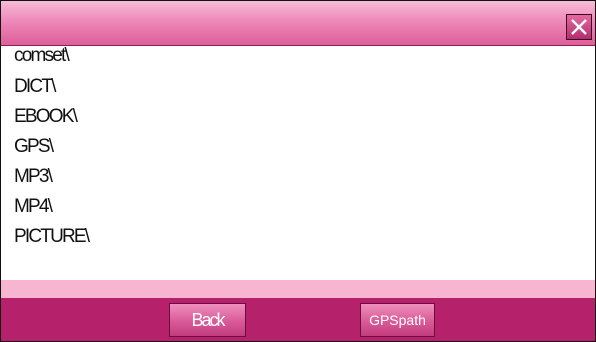  I want to click on list-item-gps: GPS\, so click(34, 147).